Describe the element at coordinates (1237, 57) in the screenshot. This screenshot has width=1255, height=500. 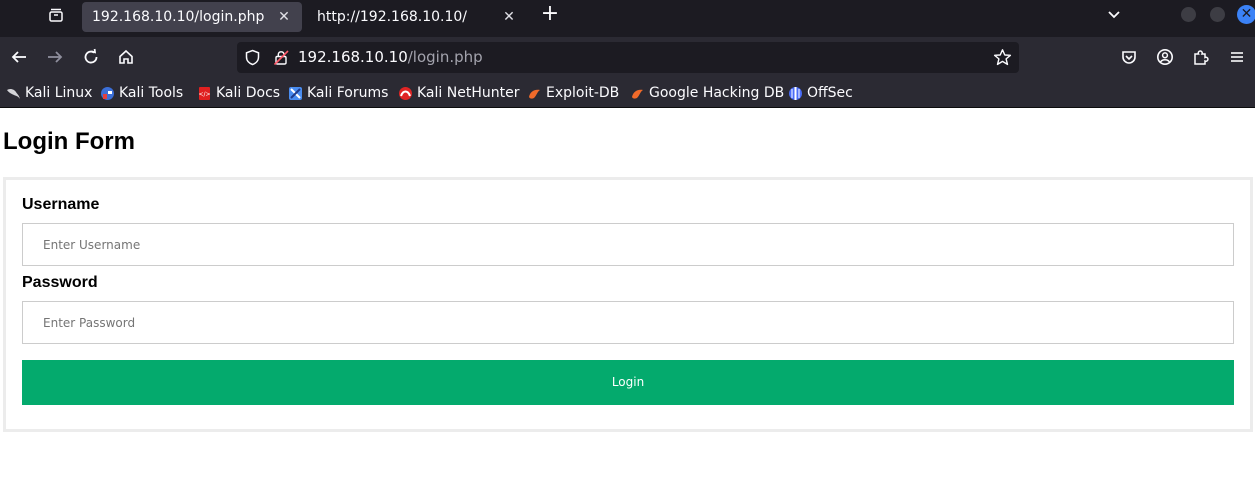
I see `menu-hamburger-icon` at that location.